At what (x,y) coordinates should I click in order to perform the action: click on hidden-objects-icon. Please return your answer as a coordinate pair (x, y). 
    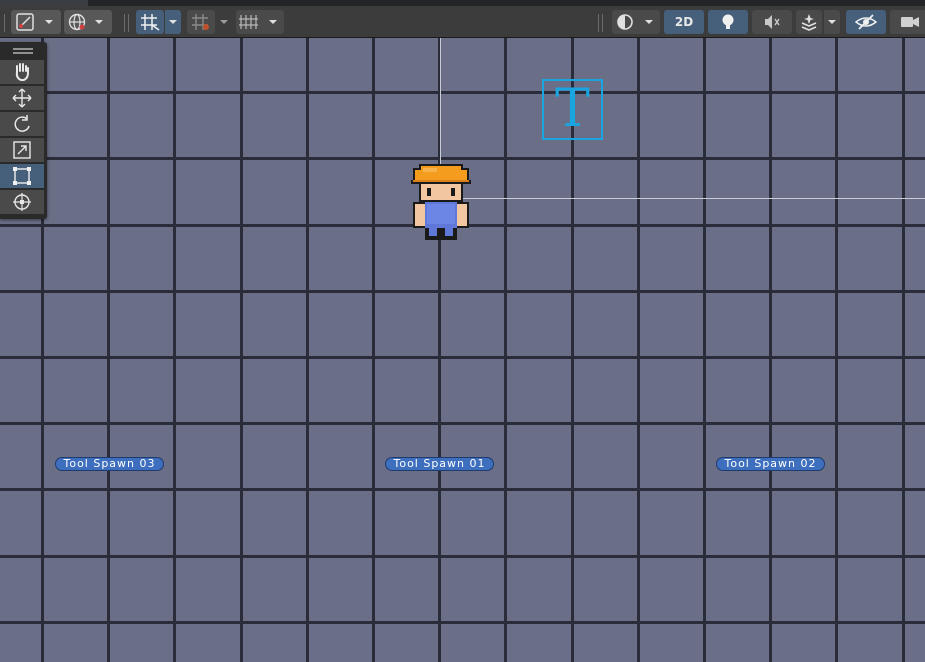
    Looking at the image, I should click on (866, 22).